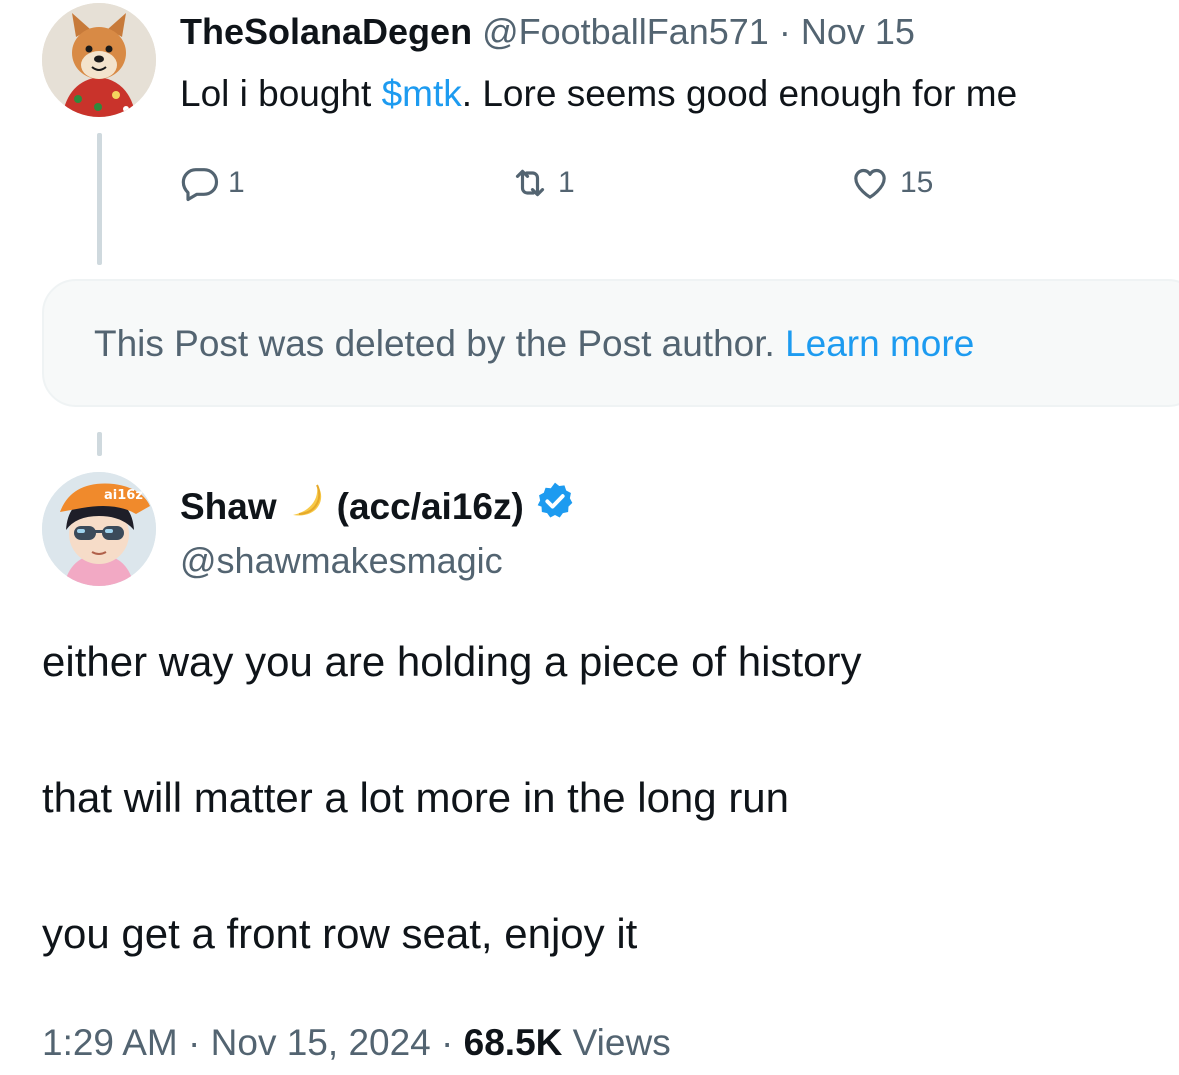 The image size is (1179, 1075). Describe the element at coordinates (281, 93) in the screenshot. I see `post1-text-before: Lol i bought` at that location.